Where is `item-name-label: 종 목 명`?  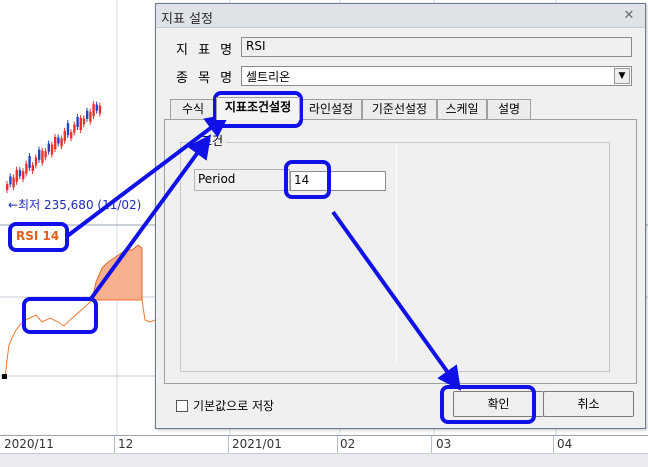
item-name-label: 종 목 명 is located at coordinates (206, 78).